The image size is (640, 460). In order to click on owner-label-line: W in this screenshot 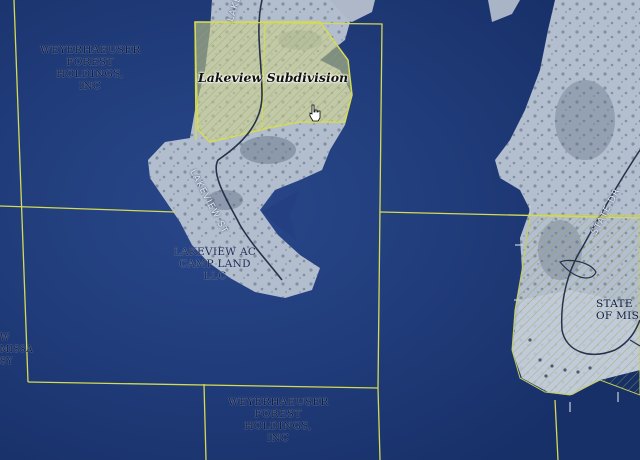, I will do `click(5, 338)`.